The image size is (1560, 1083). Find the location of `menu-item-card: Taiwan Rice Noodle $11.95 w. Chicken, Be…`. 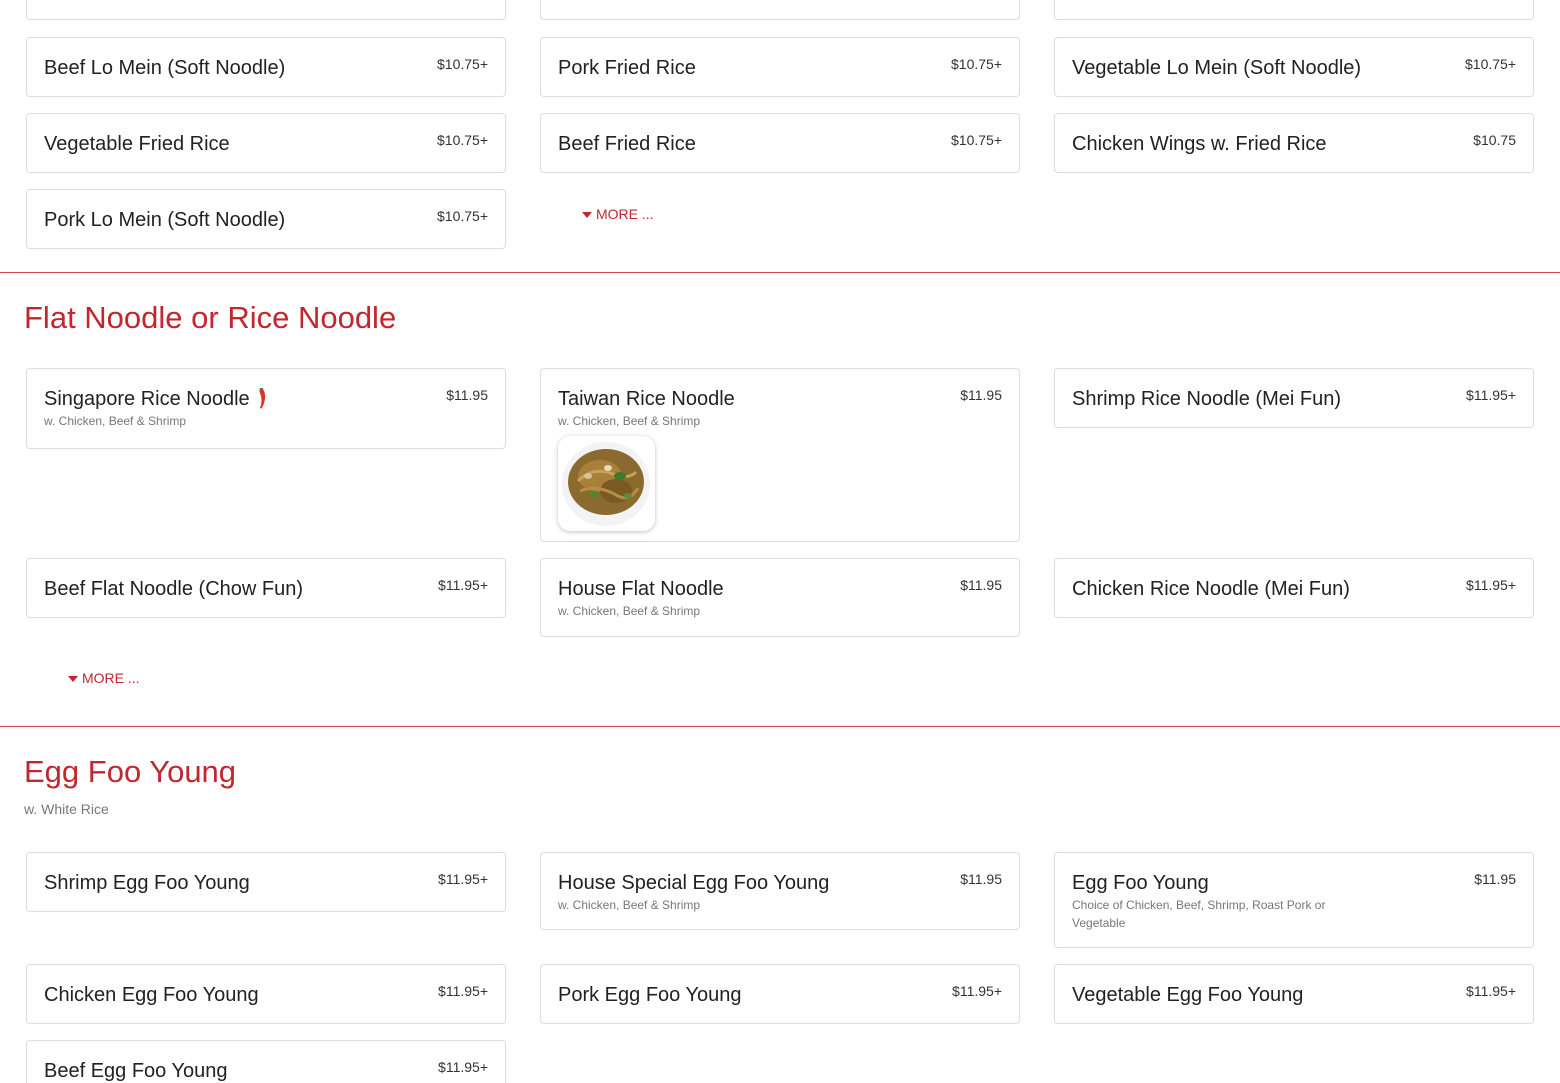

menu-item-card: Taiwan Rice Noodle $11.95 w. Chicken, Be… is located at coordinates (780, 455).